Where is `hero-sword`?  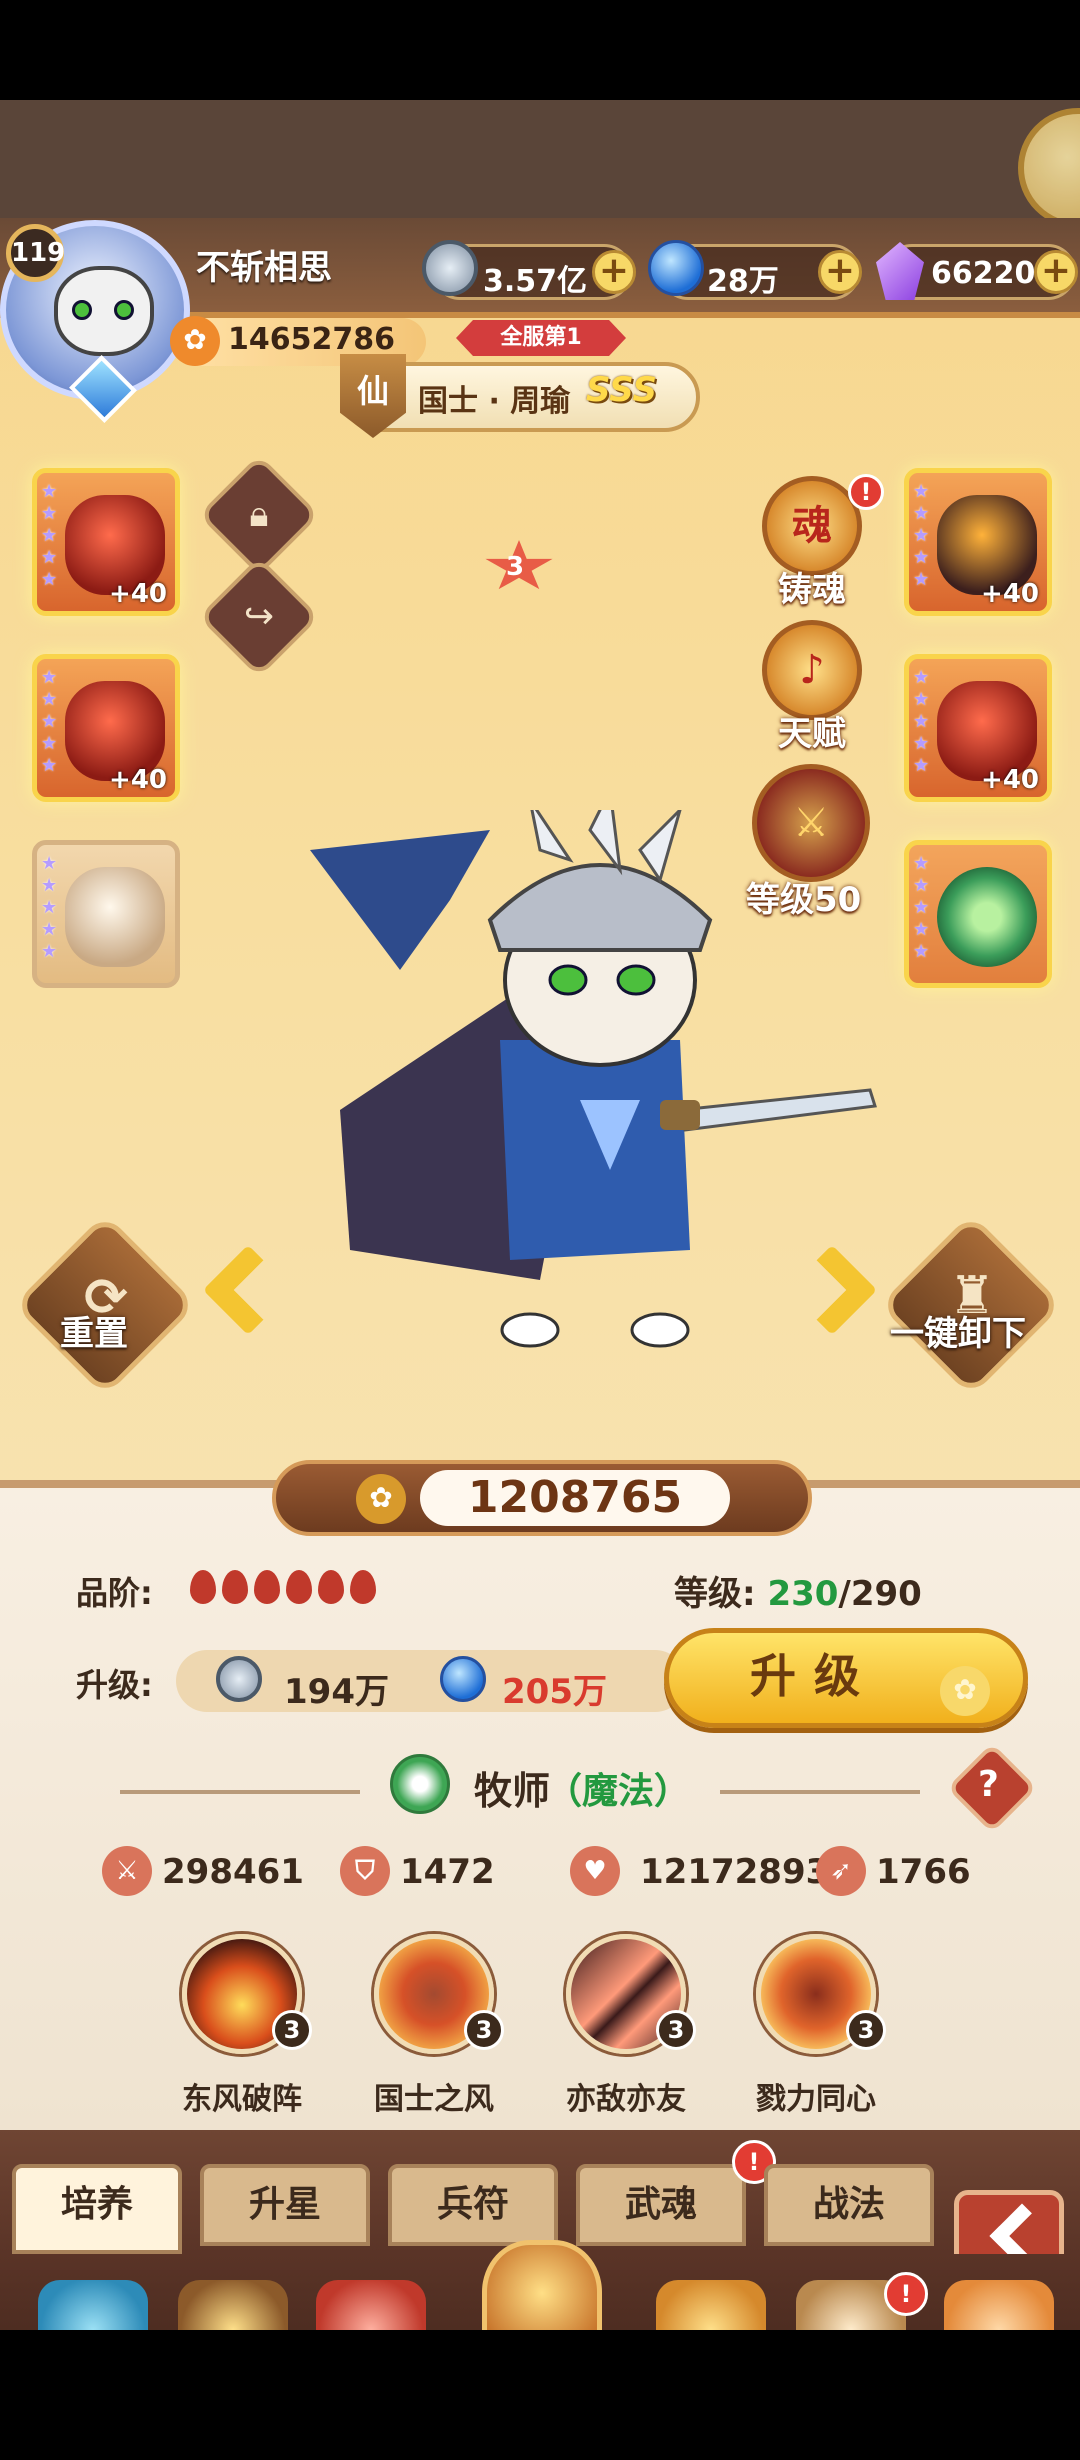
hero-sword is located at coordinates (777, 1110).